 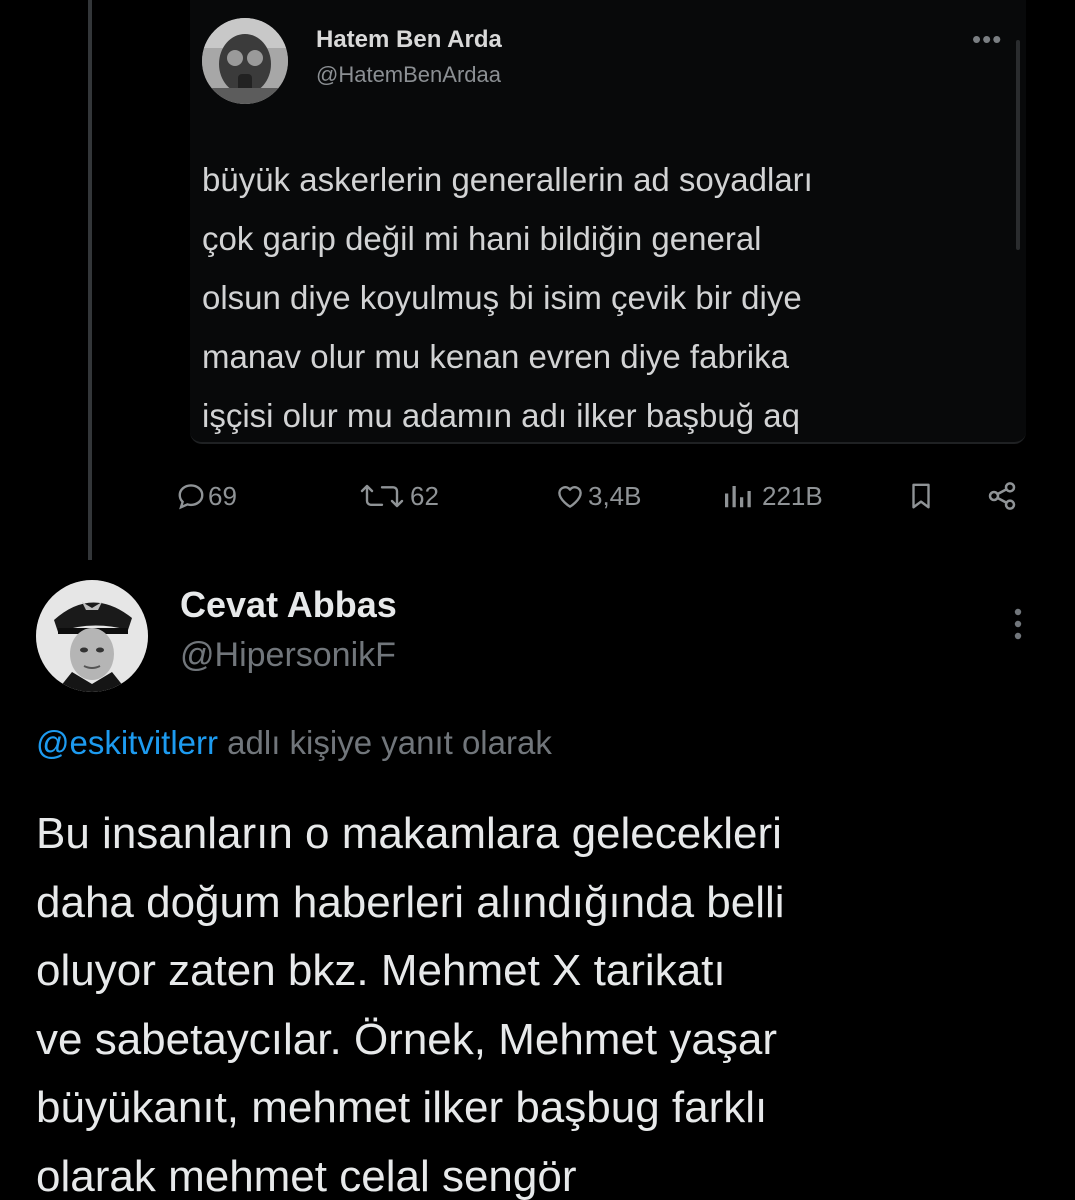 What do you see at coordinates (222, 495) in the screenshot?
I see `reply-count: 69` at bounding box center [222, 495].